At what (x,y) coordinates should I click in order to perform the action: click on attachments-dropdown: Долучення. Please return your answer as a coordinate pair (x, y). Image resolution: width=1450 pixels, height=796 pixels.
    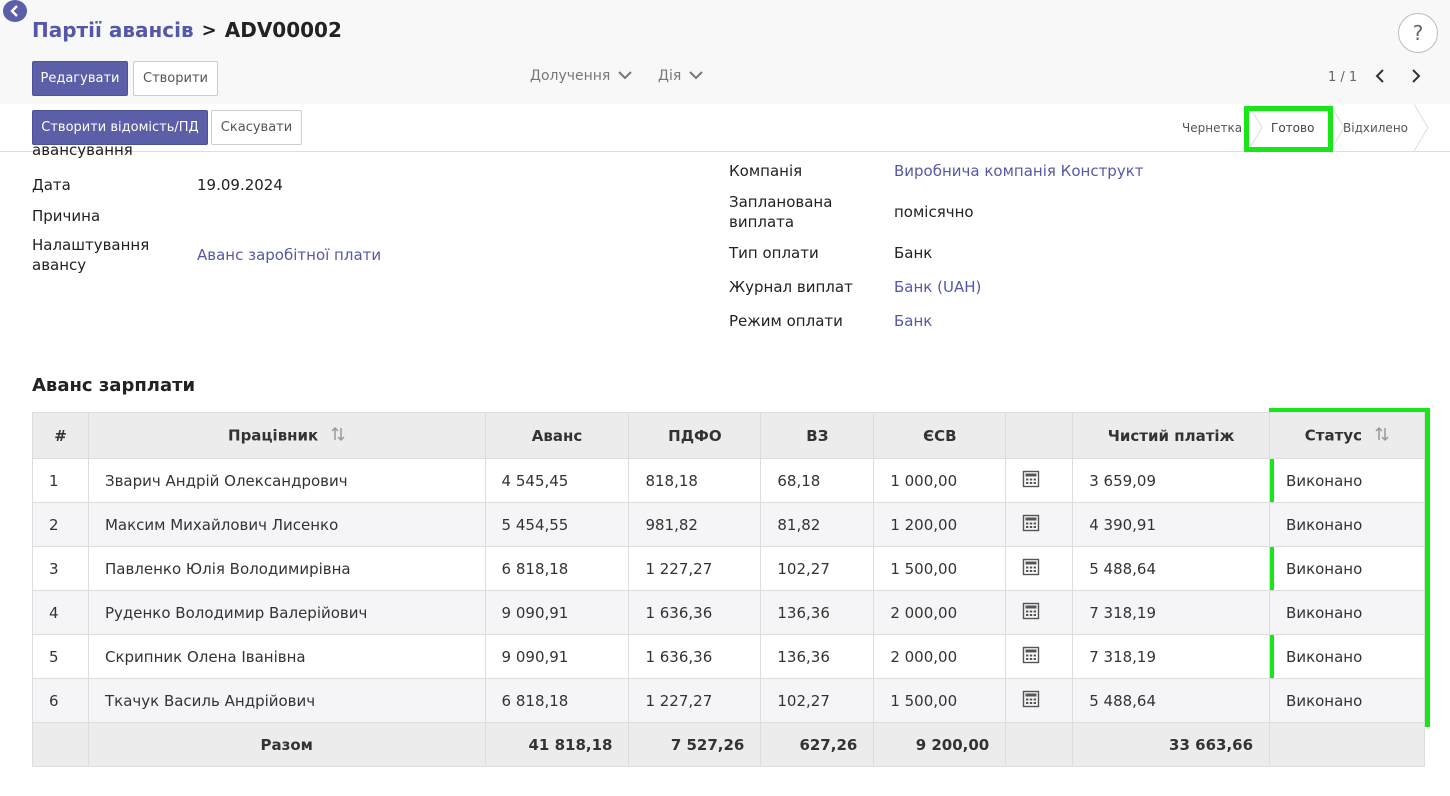
    Looking at the image, I should click on (581, 76).